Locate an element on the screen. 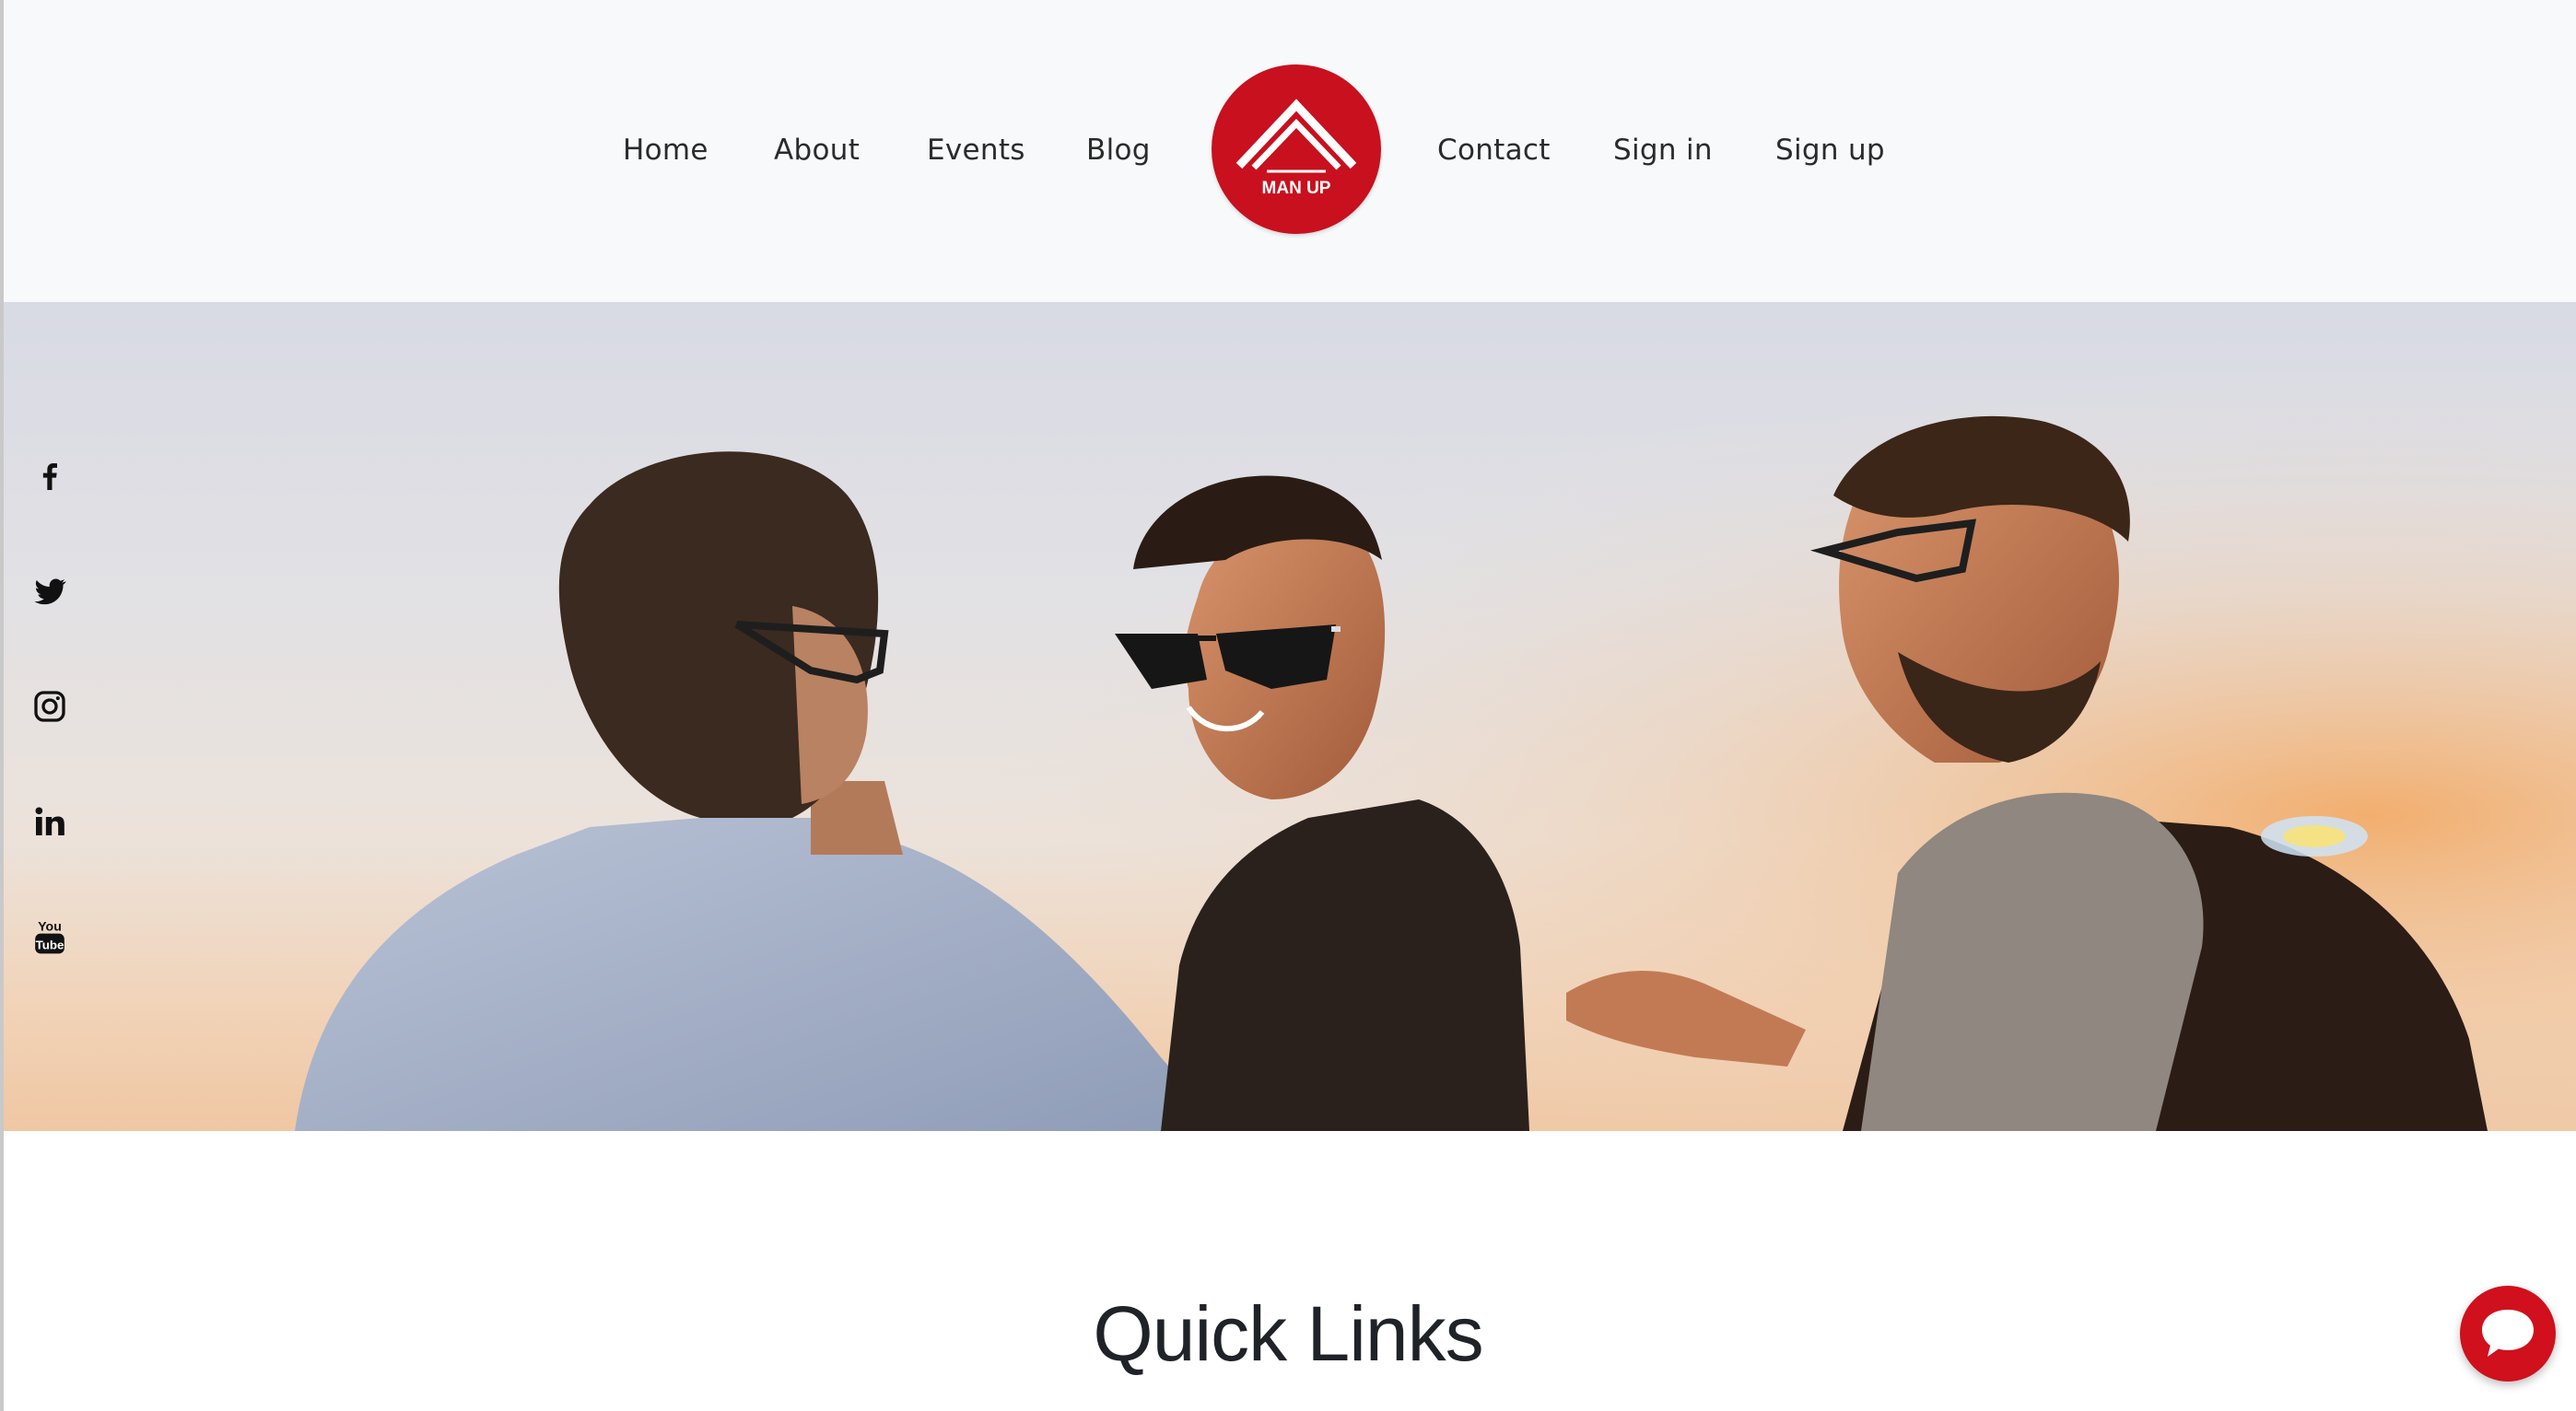 The height and width of the screenshot is (1411, 2576). facebook-icon is located at coordinates (49, 476).